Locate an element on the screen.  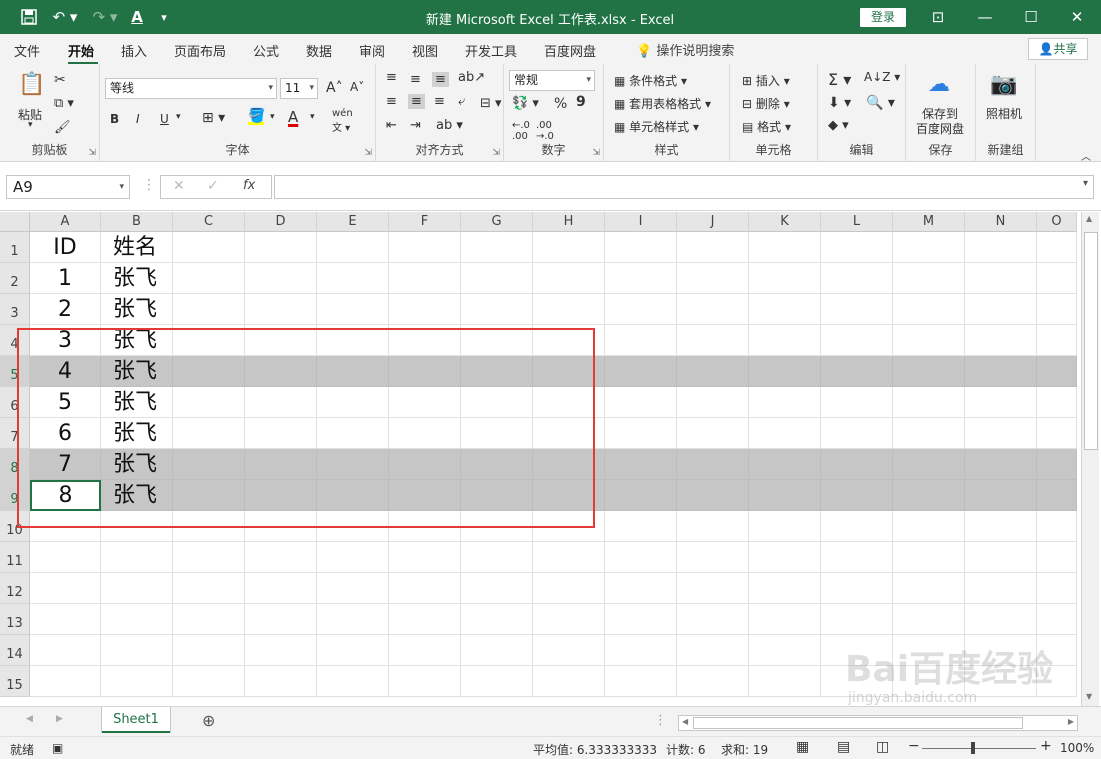
cell-n5 is located at coordinates (1001, 371).